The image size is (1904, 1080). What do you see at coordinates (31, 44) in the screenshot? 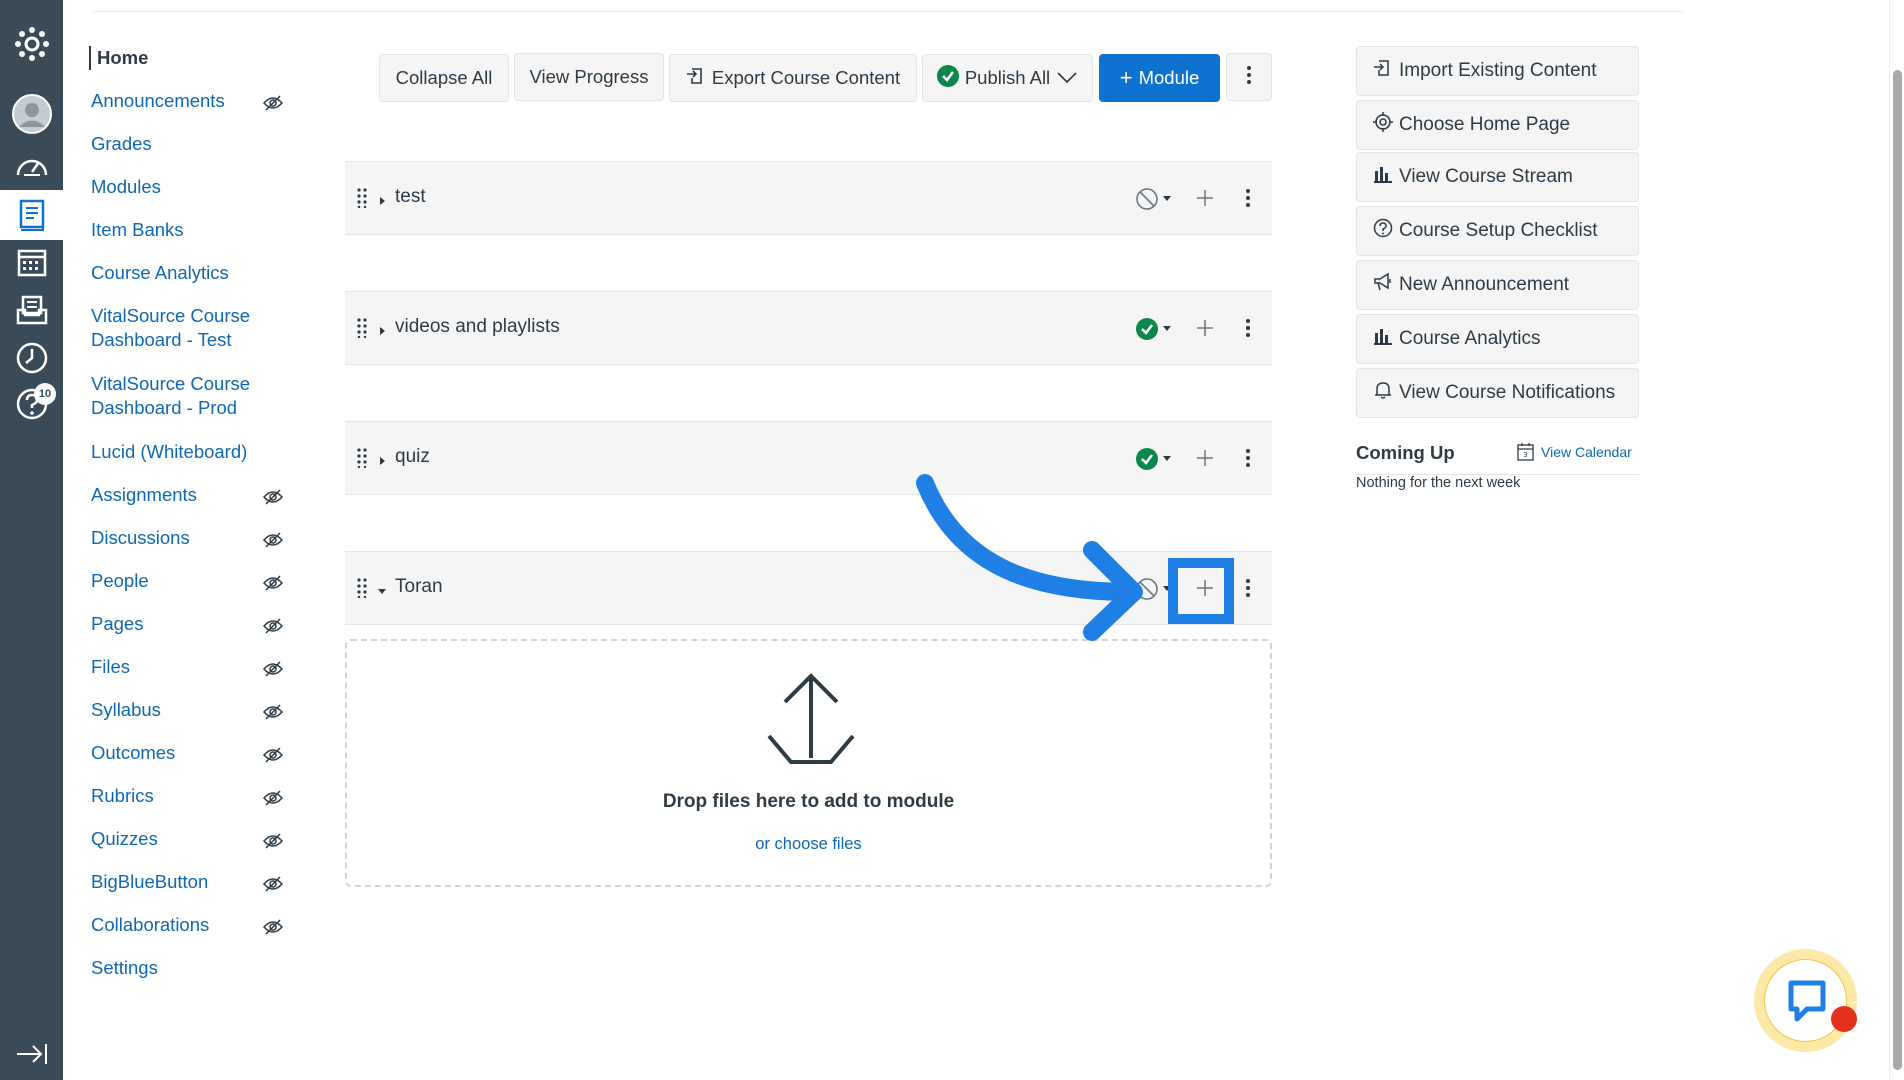
I see `canvas-logo-icon` at bounding box center [31, 44].